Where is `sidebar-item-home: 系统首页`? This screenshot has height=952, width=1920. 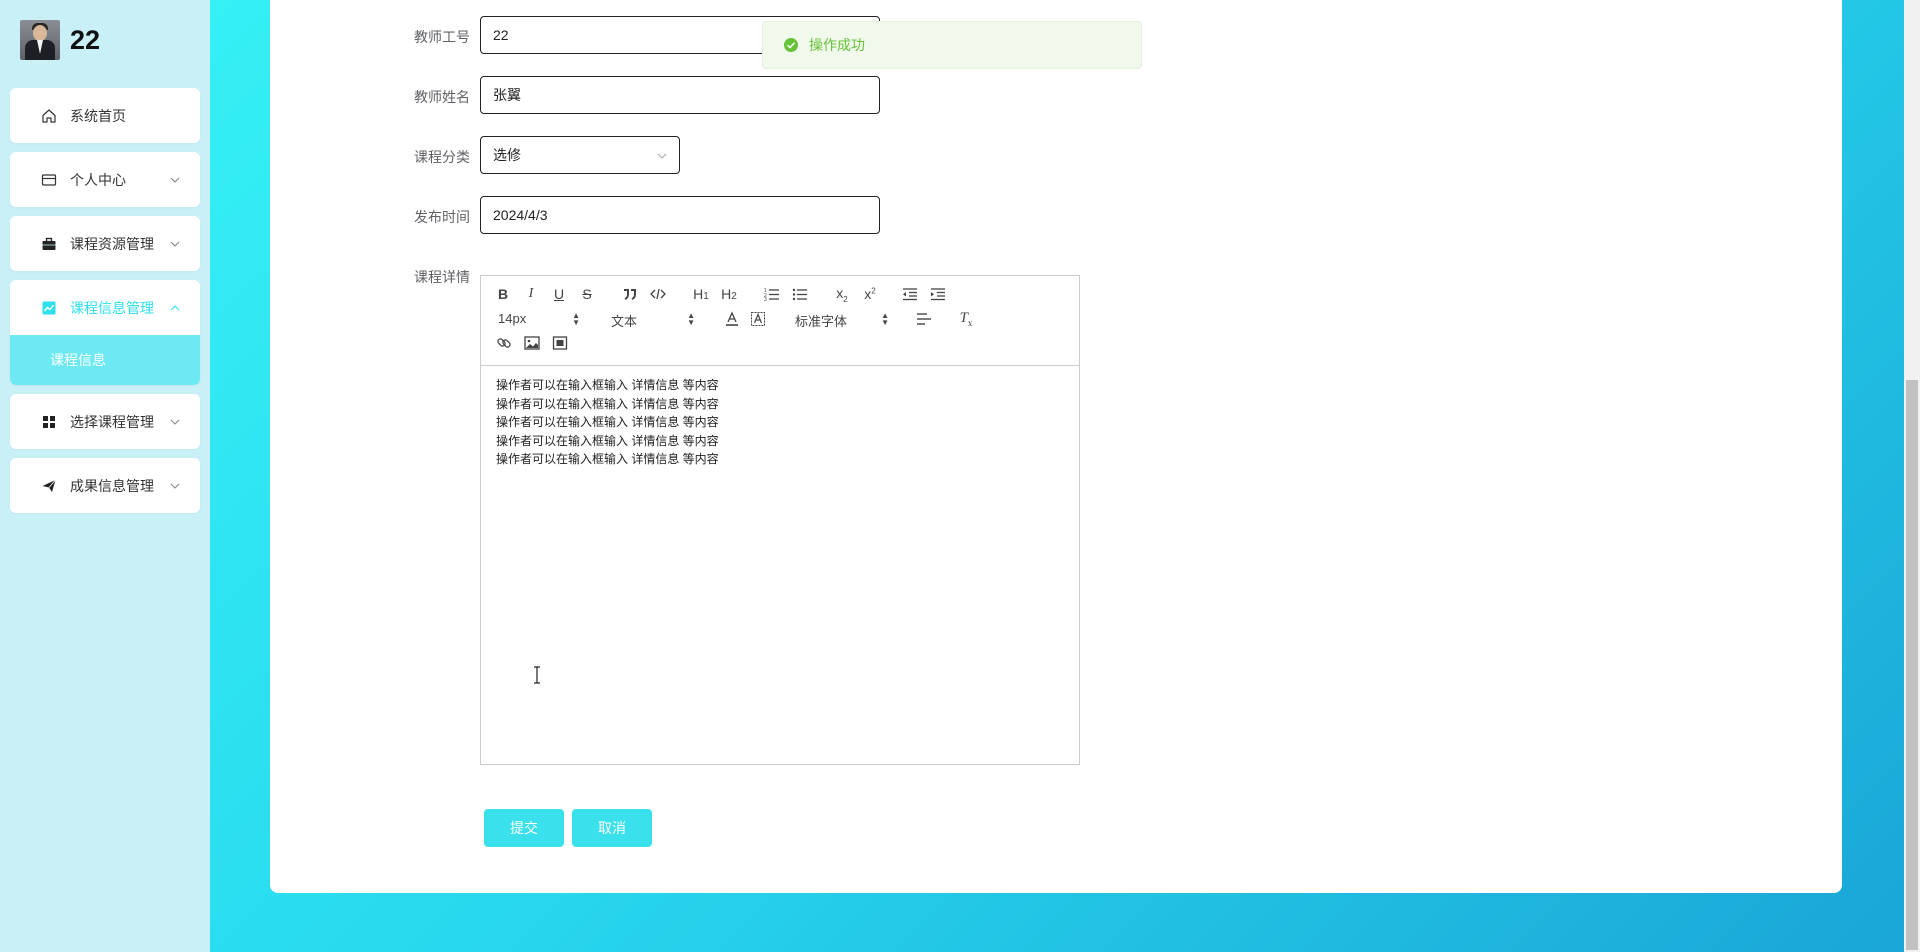
sidebar-item-home: 系统首页 is located at coordinates (105, 115).